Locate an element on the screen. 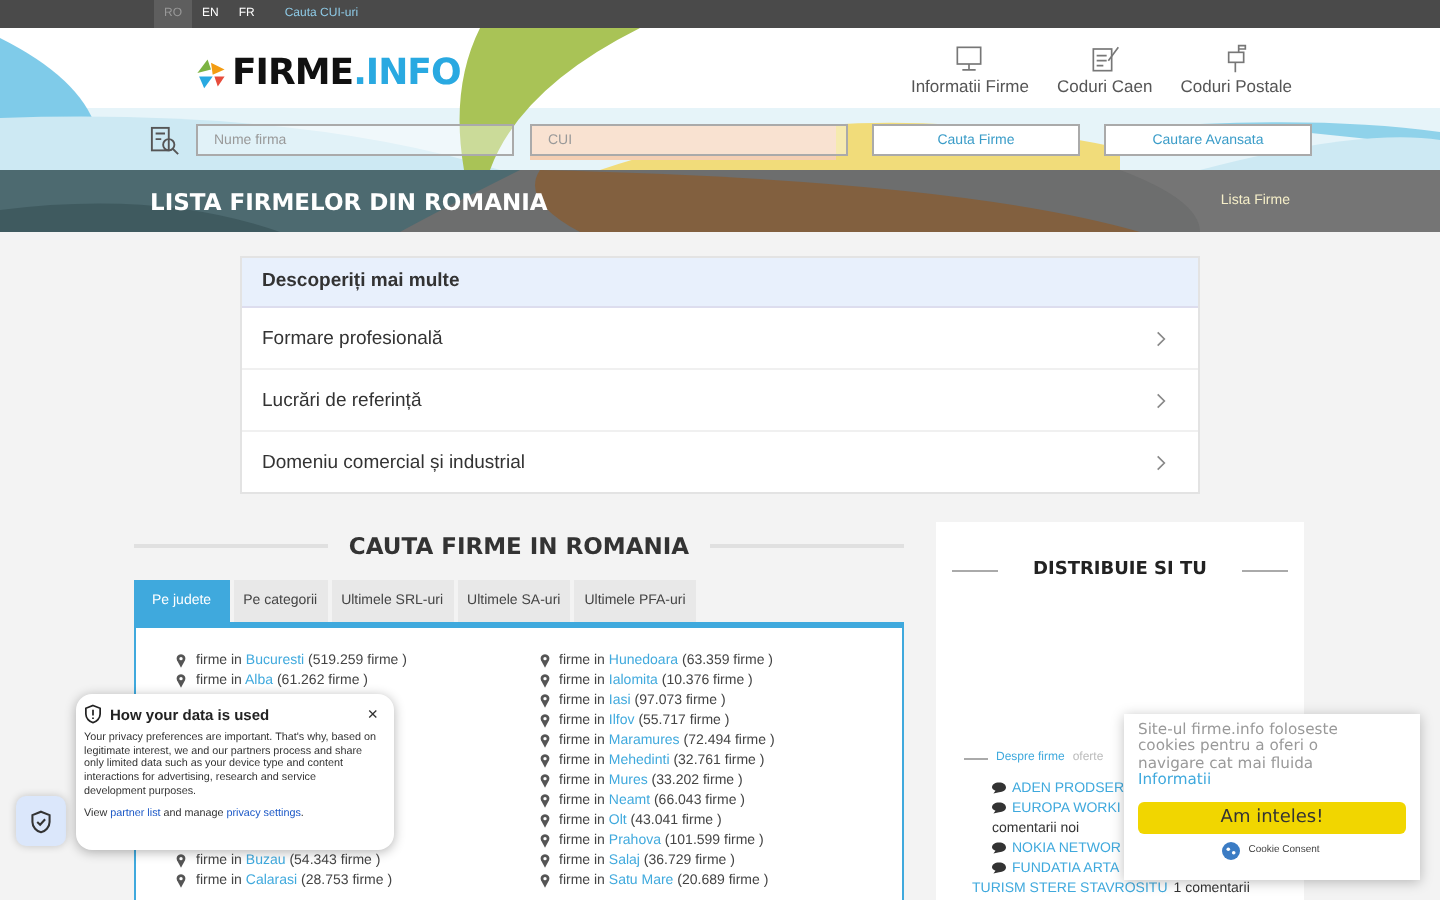  discover-item: Lucrări de referință is located at coordinates (720, 401).